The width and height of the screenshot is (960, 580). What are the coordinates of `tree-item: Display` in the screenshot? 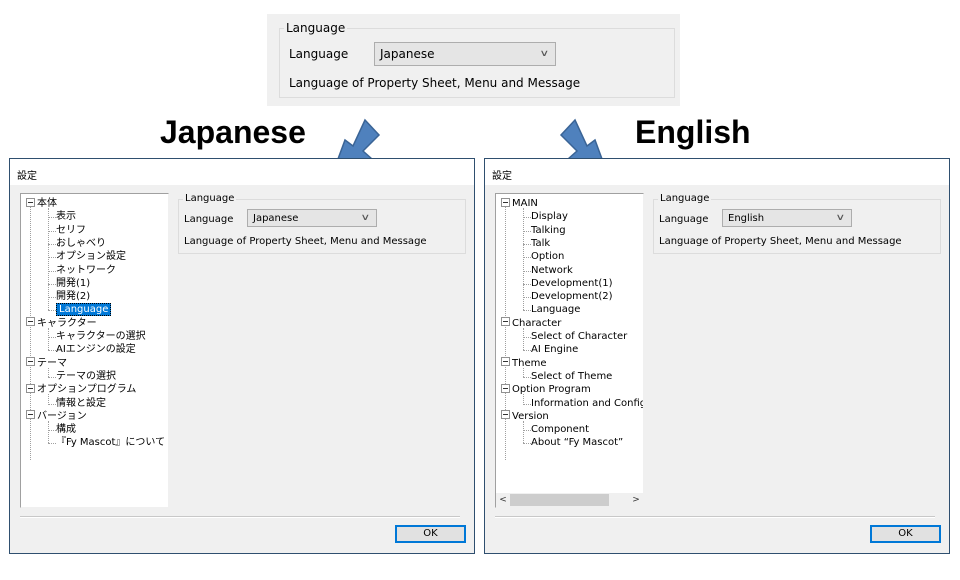 It's located at (549, 216).